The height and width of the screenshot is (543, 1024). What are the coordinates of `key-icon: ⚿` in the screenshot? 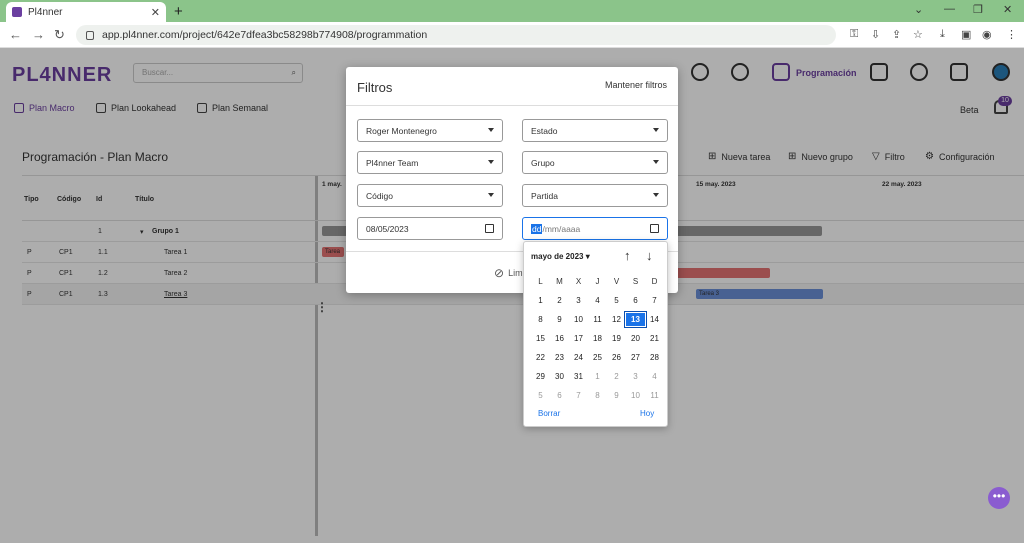 It's located at (854, 34).